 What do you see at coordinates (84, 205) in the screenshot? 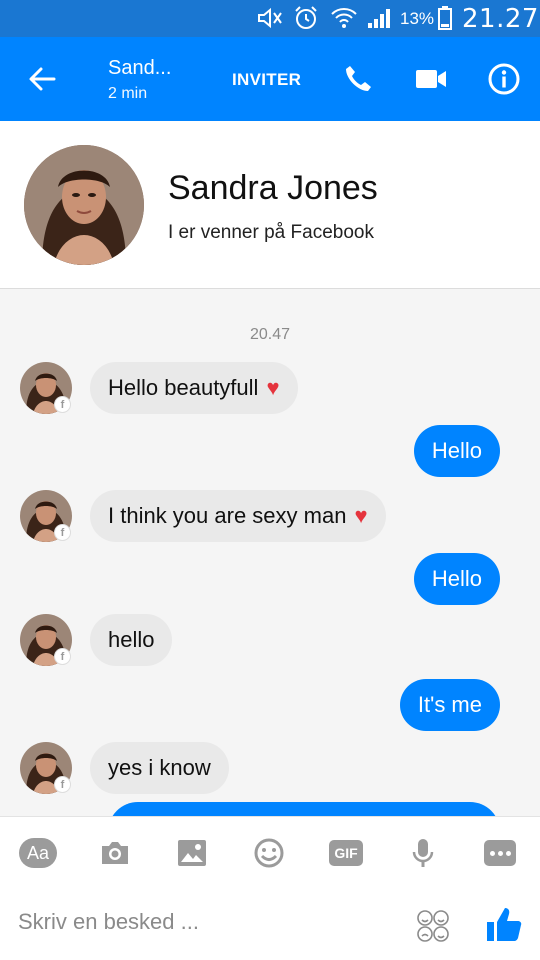
I see `profile-avatar` at bounding box center [84, 205].